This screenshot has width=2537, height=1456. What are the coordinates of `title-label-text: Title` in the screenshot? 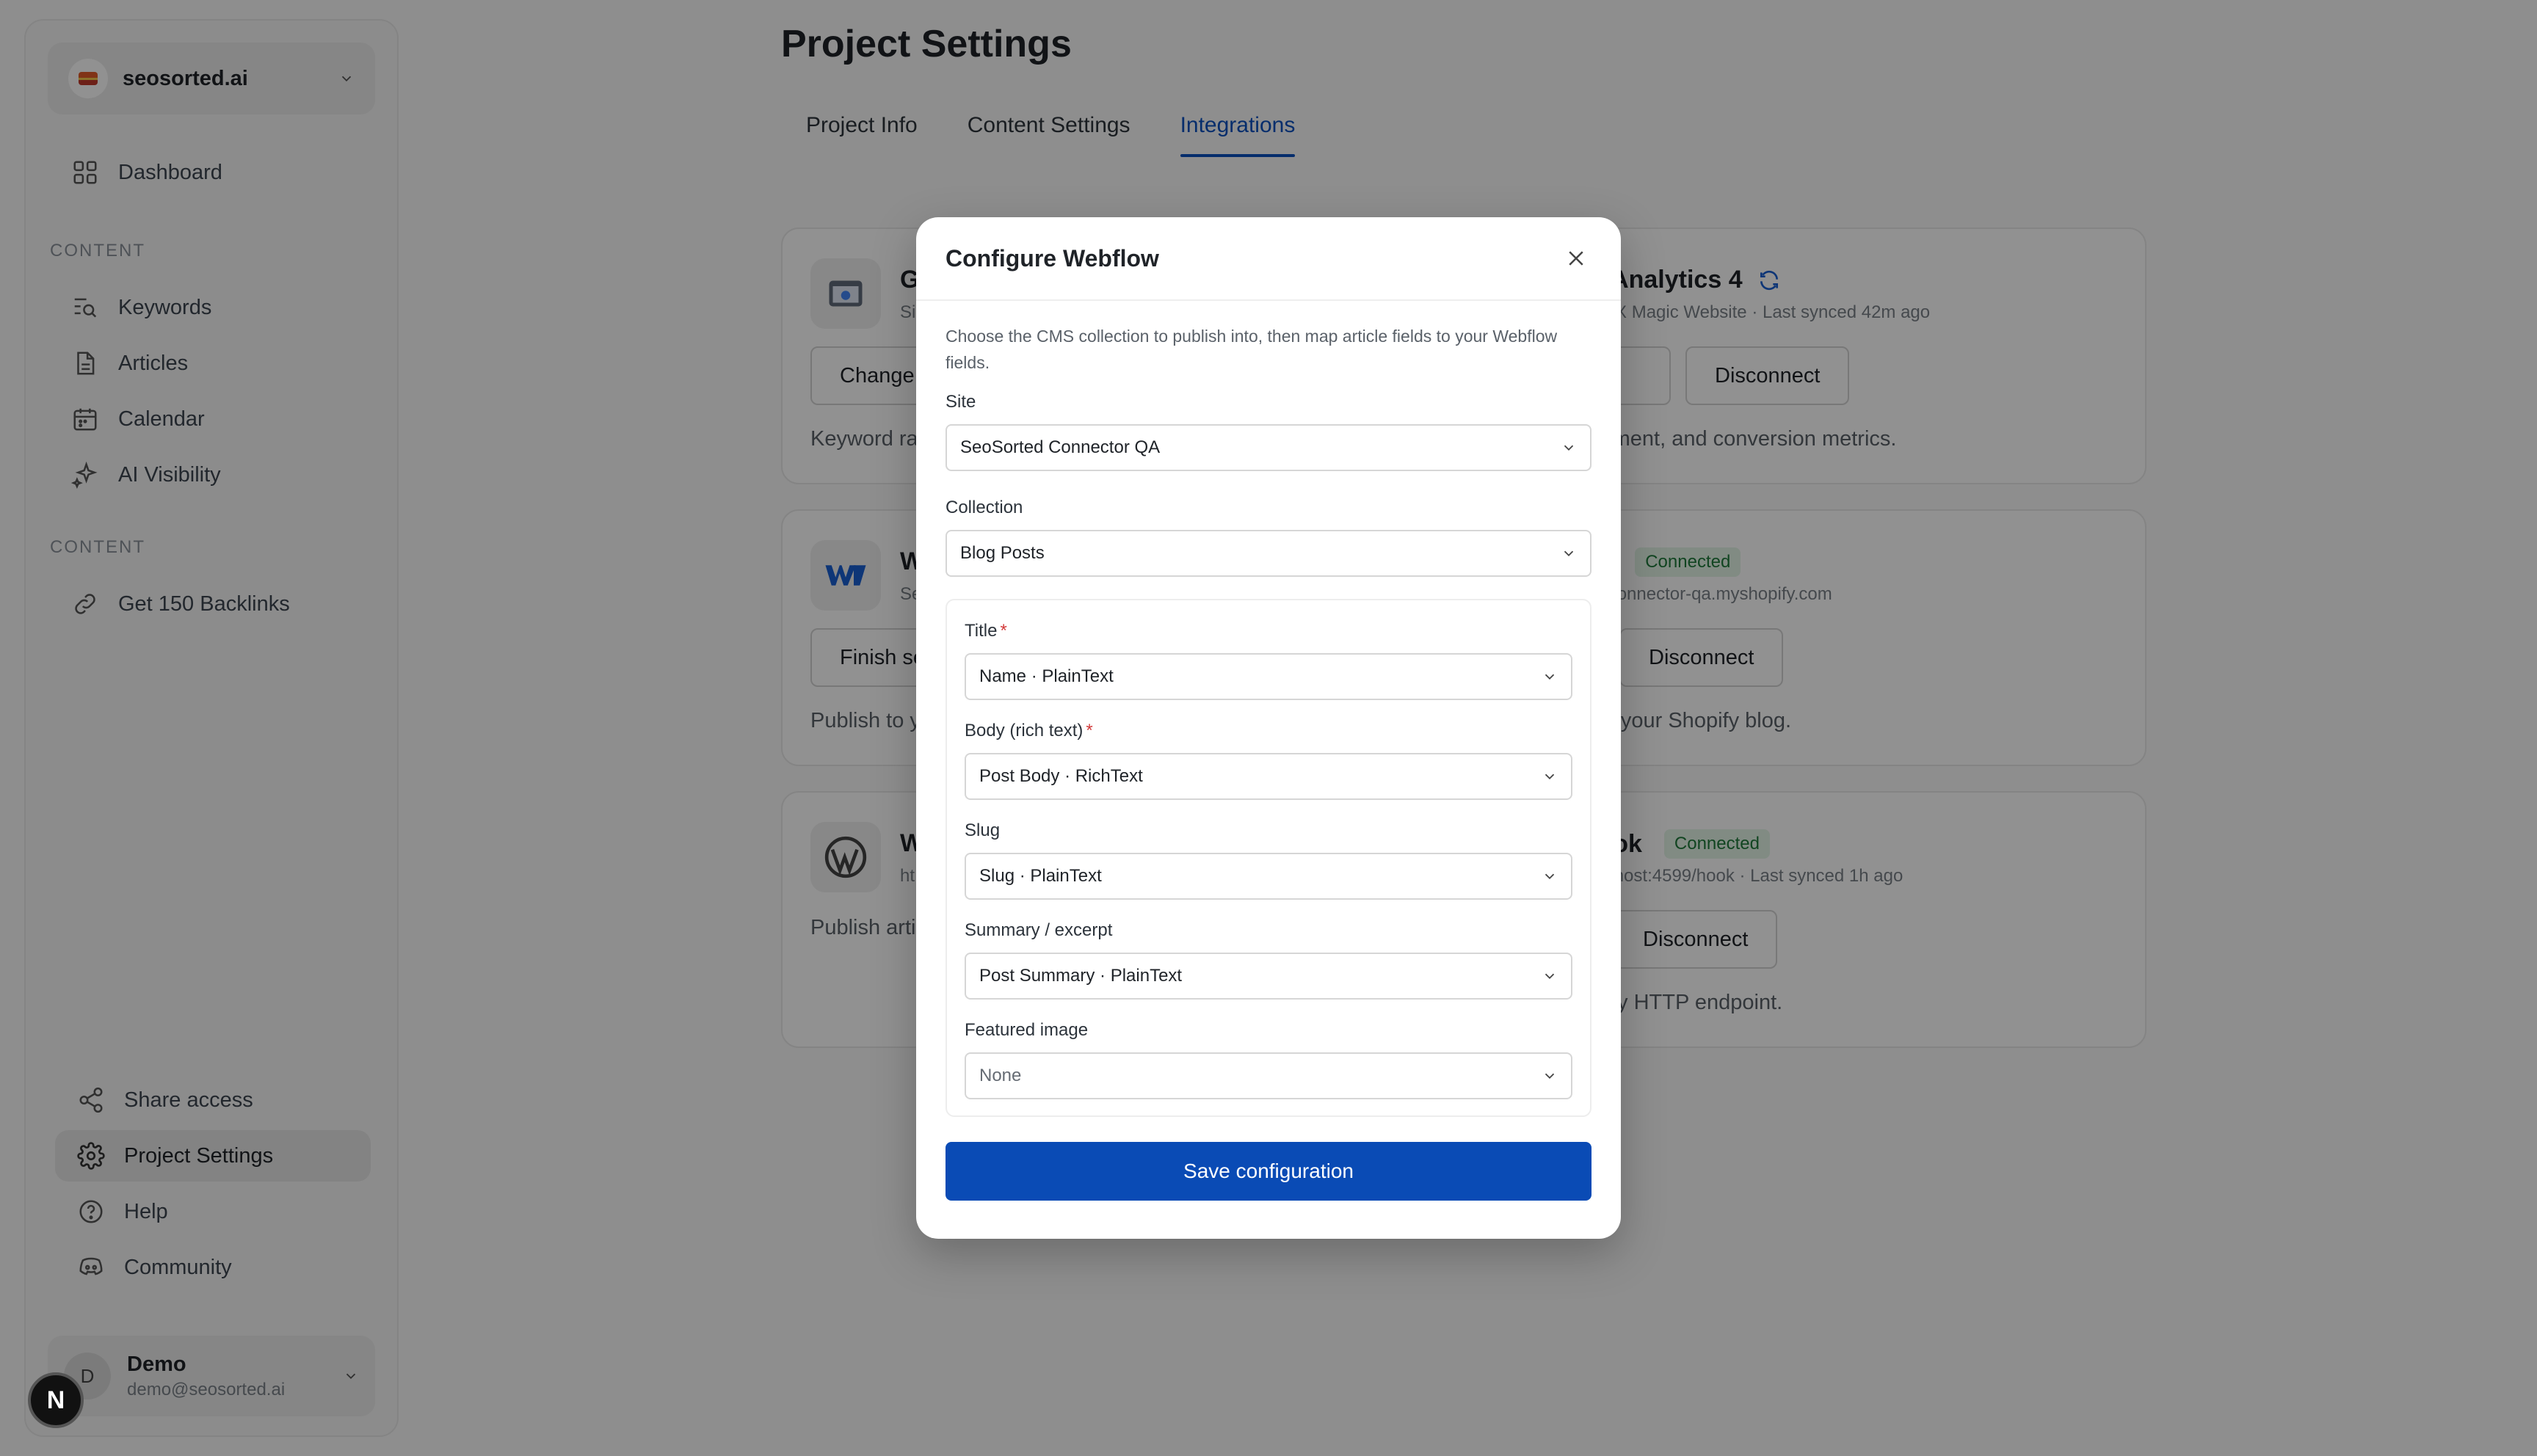 It's located at (981, 631).